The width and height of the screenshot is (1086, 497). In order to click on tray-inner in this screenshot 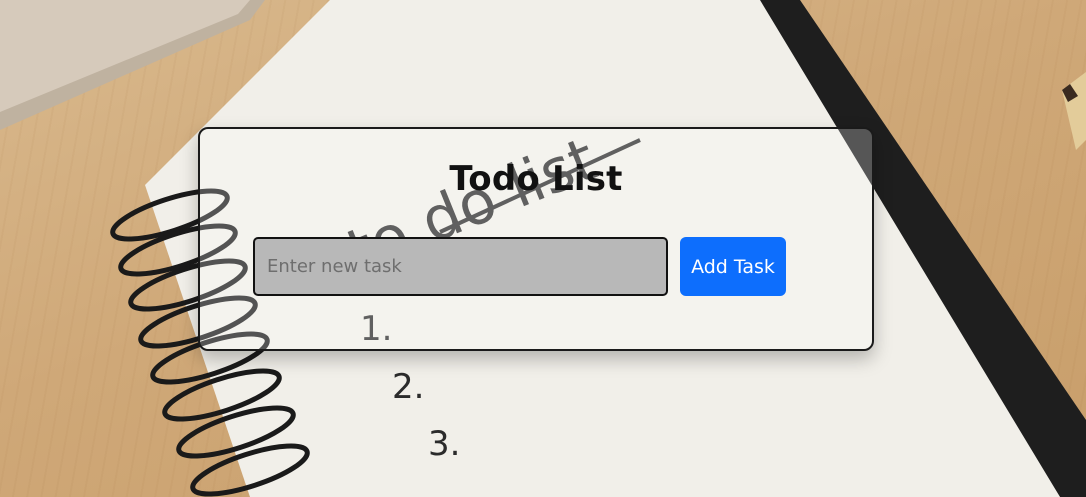, I will do `click(125, 56)`.